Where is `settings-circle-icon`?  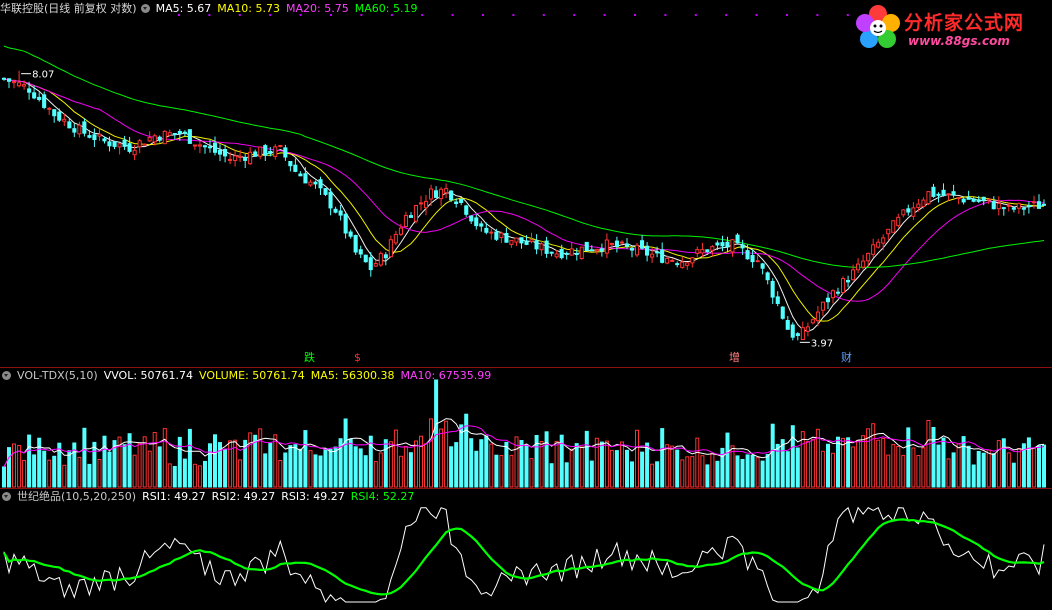
settings-circle-icon is located at coordinates (145, 8).